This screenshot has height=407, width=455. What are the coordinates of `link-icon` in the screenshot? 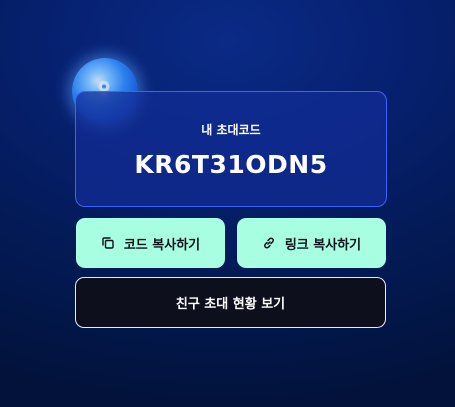 It's located at (268, 243).